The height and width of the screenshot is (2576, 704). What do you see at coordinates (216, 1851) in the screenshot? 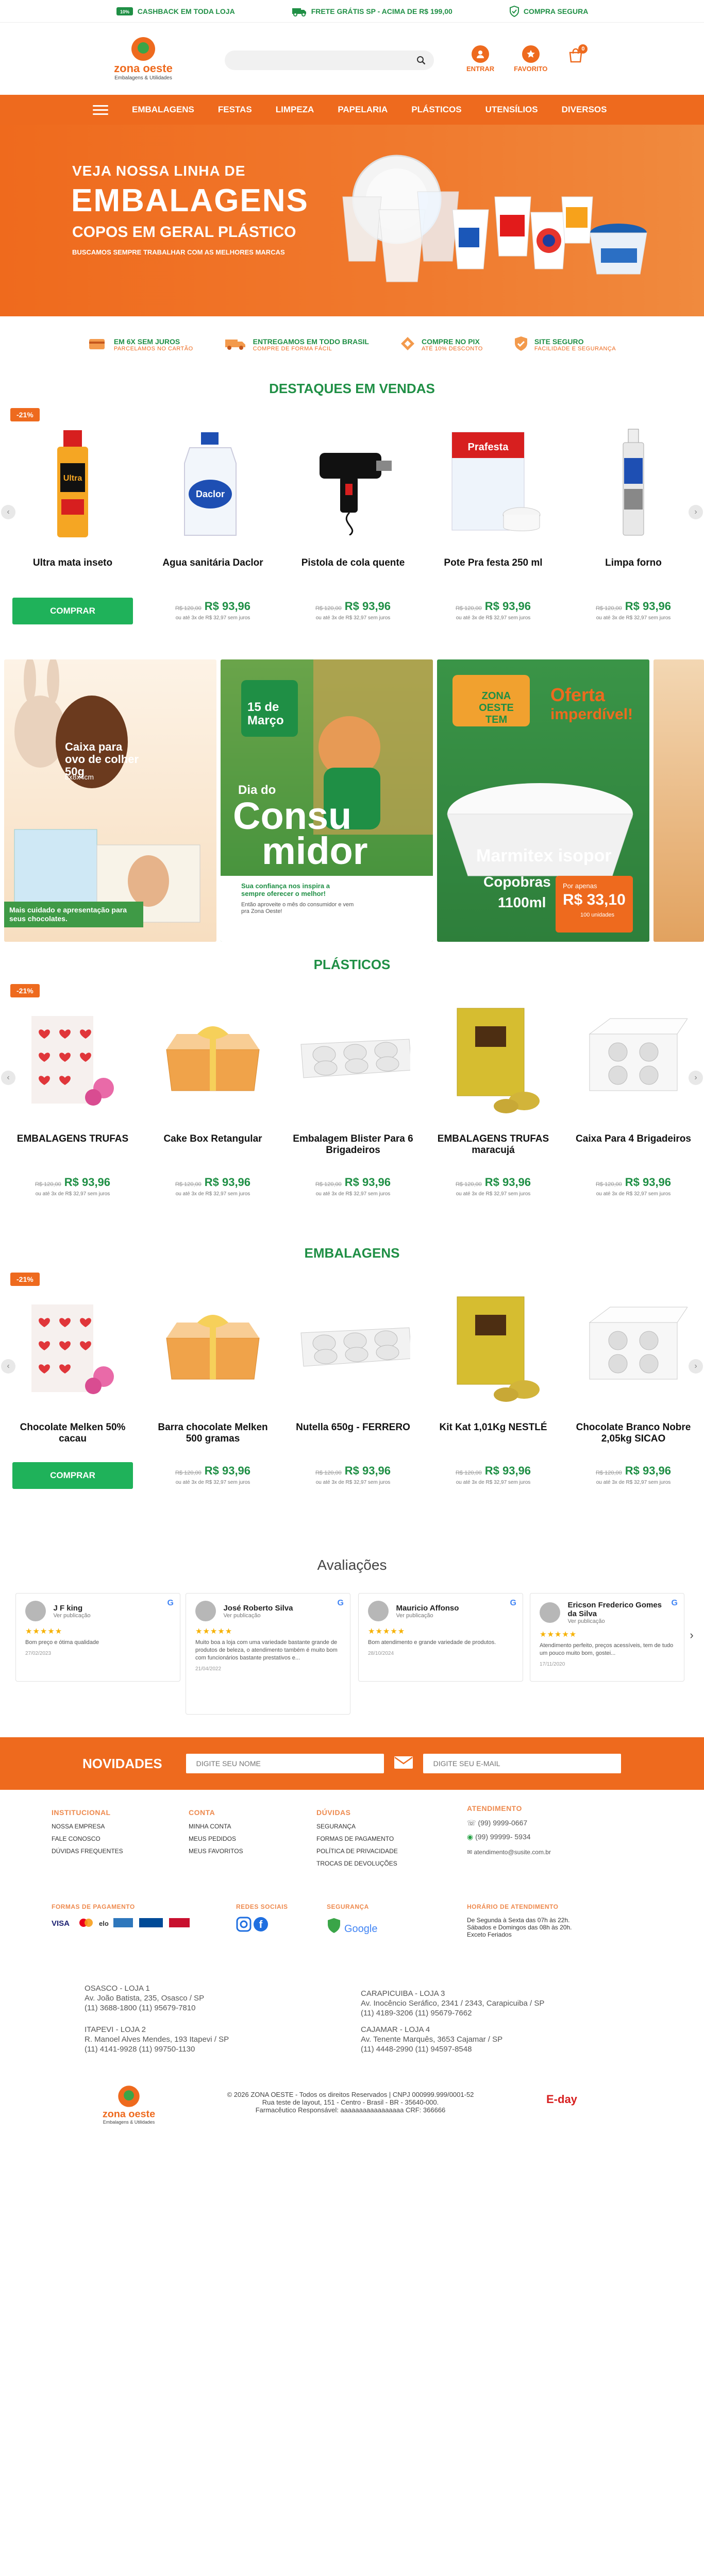
I see `footer-link: MEUS FAVORITOS` at bounding box center [216, 1851].